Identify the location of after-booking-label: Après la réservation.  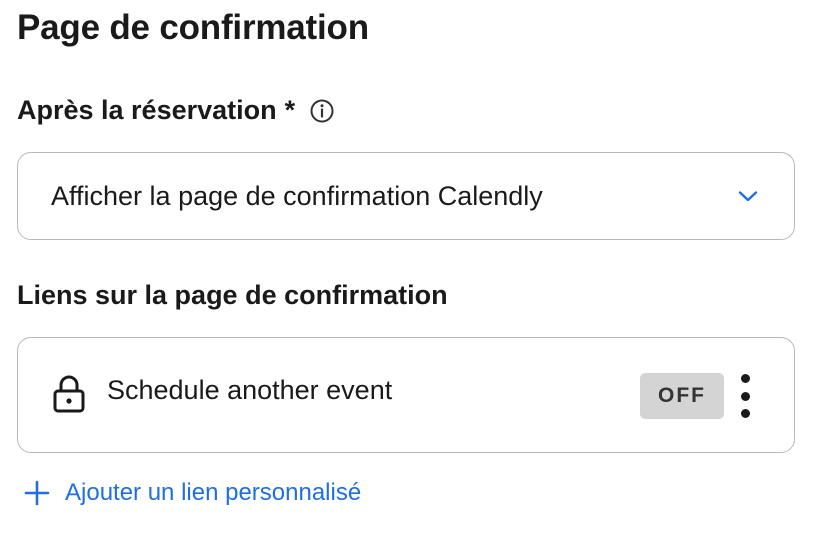
(147, 110).